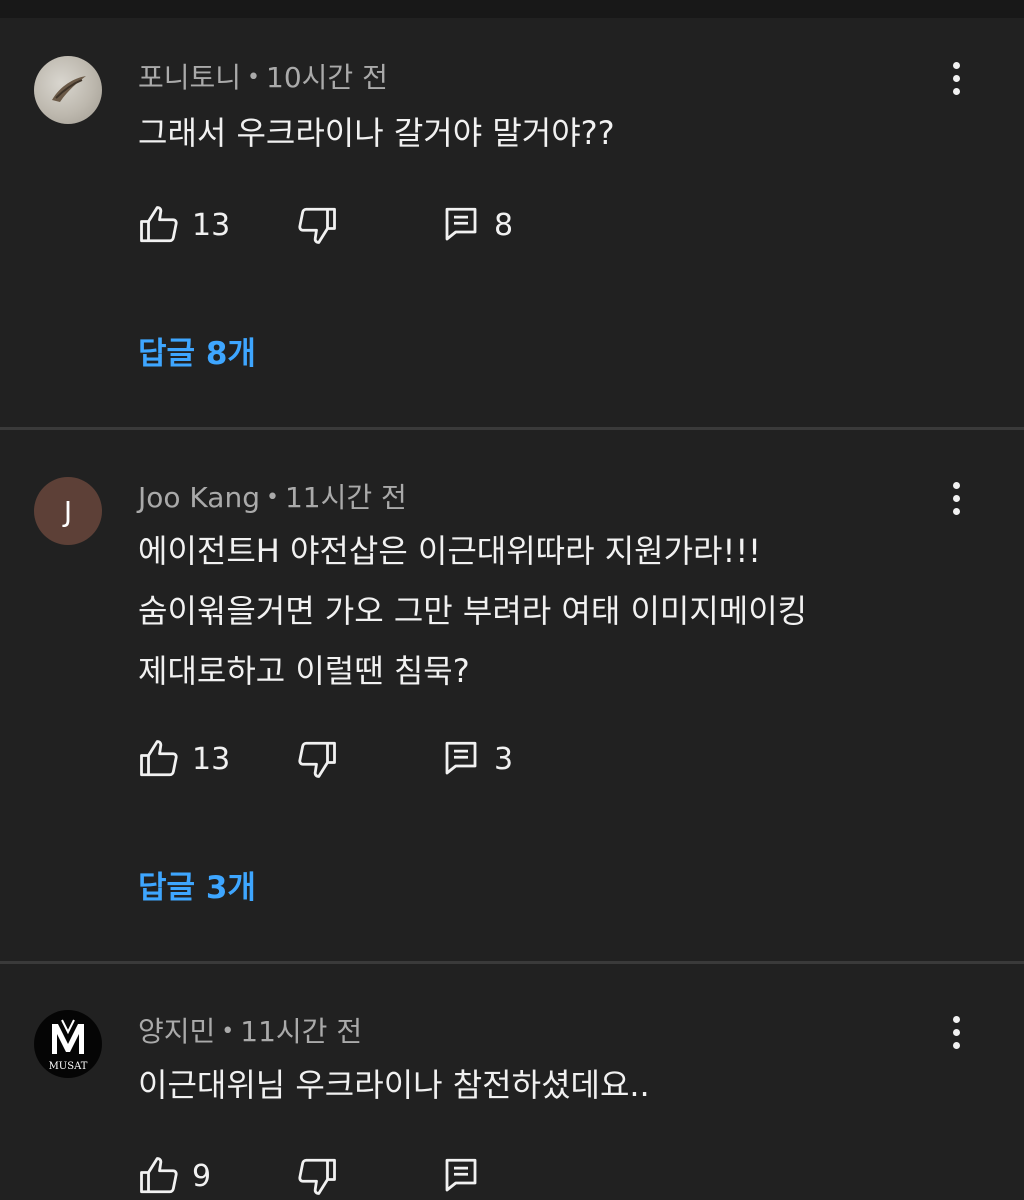 This screenshot has height=1200, width=1024. What do you see at coordinates (197, 884) in the screenshot?
I see `view-replies-link: 답글 3개` at bounding box center [197, 884].